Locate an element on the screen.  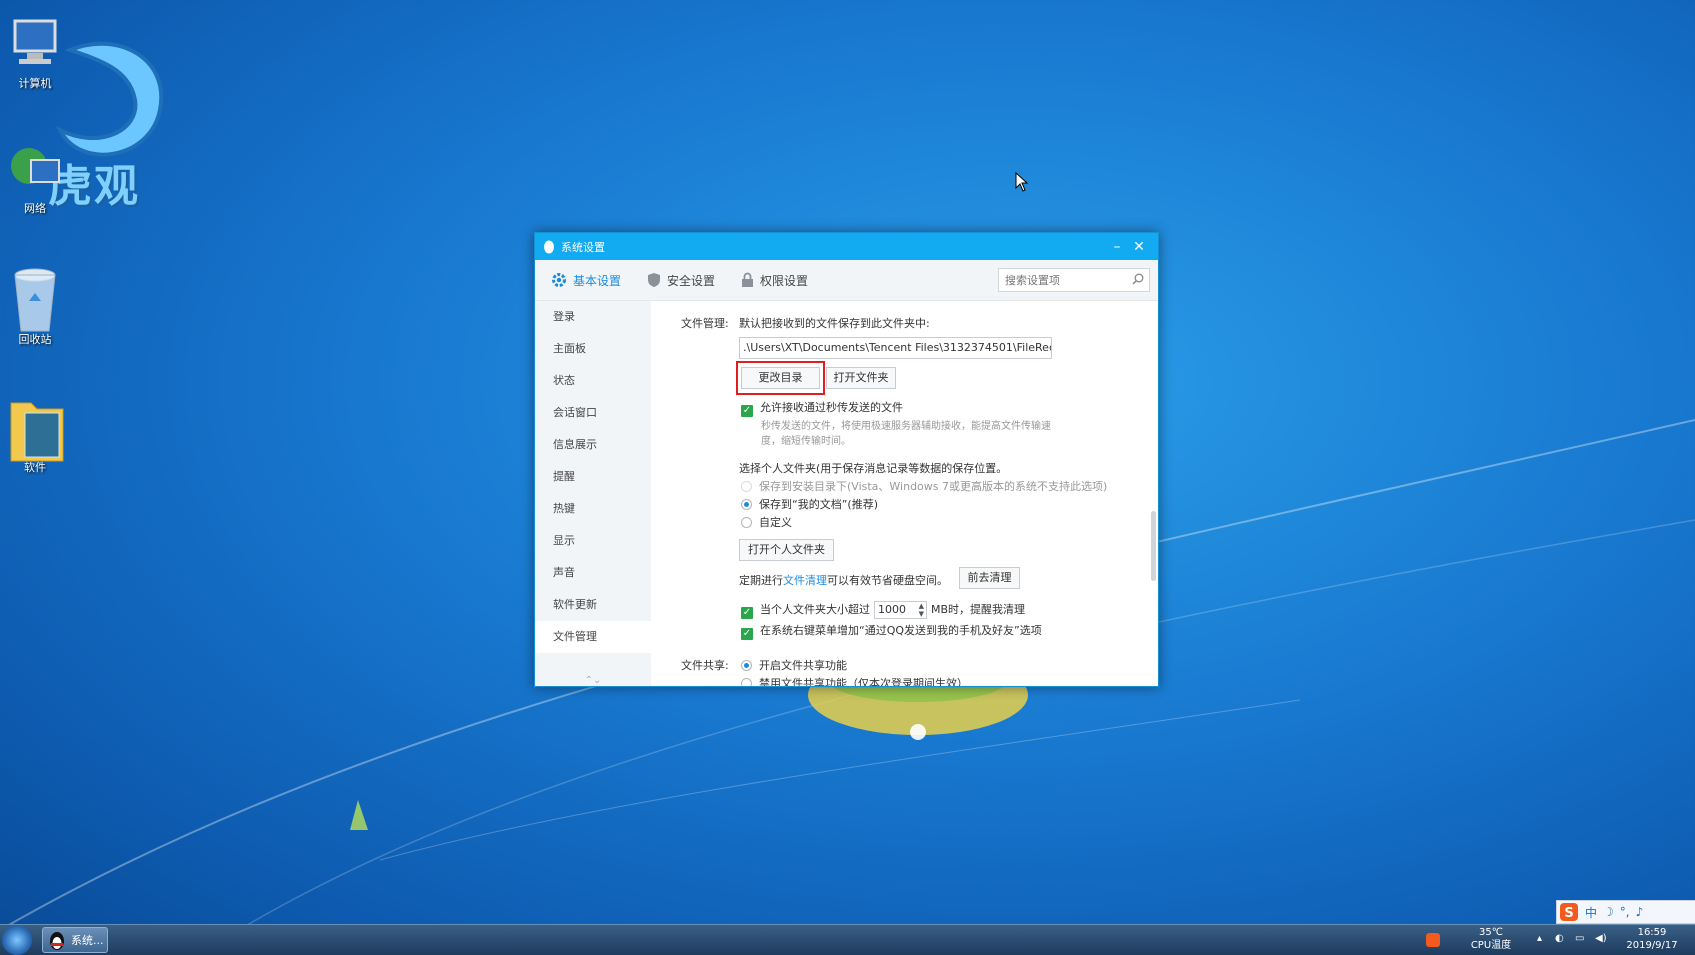
taskbar: 系统... 35℃ CPU温度 ▴ ◐ ▭ ◀) 16:59 2019/9/17 is located at coordinates (847, 939).